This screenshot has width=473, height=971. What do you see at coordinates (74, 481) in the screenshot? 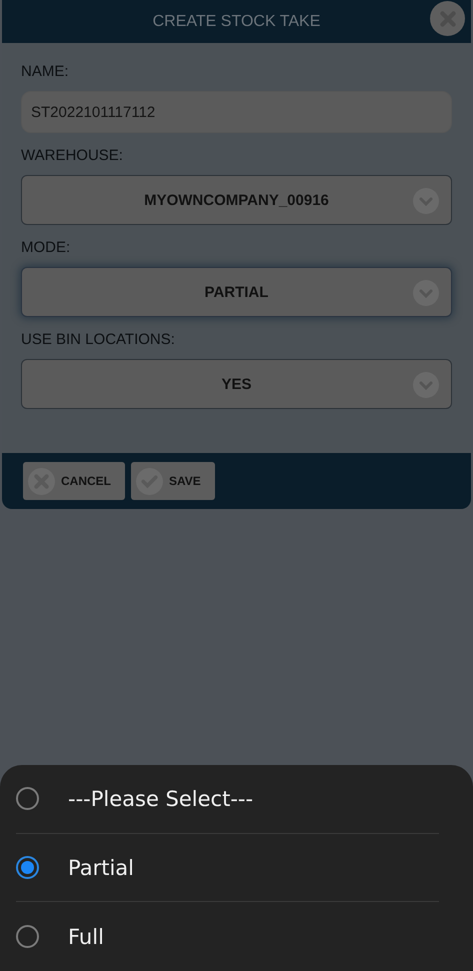
I see `cancel-button: CANCEL` at bounding box center [74, 481].